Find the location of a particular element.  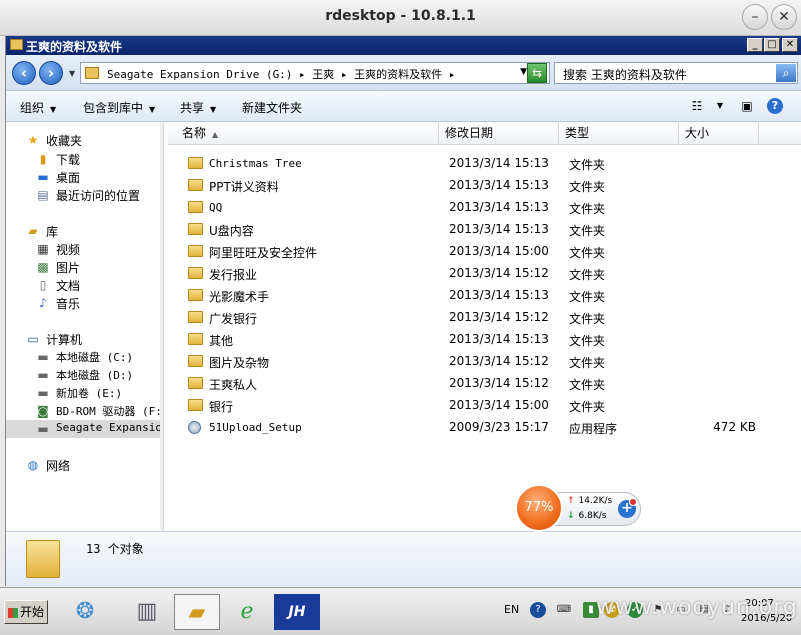

table-row: 发行报业 2013/3/14 15:12 文件夹 is located at coordinates (484, 274).